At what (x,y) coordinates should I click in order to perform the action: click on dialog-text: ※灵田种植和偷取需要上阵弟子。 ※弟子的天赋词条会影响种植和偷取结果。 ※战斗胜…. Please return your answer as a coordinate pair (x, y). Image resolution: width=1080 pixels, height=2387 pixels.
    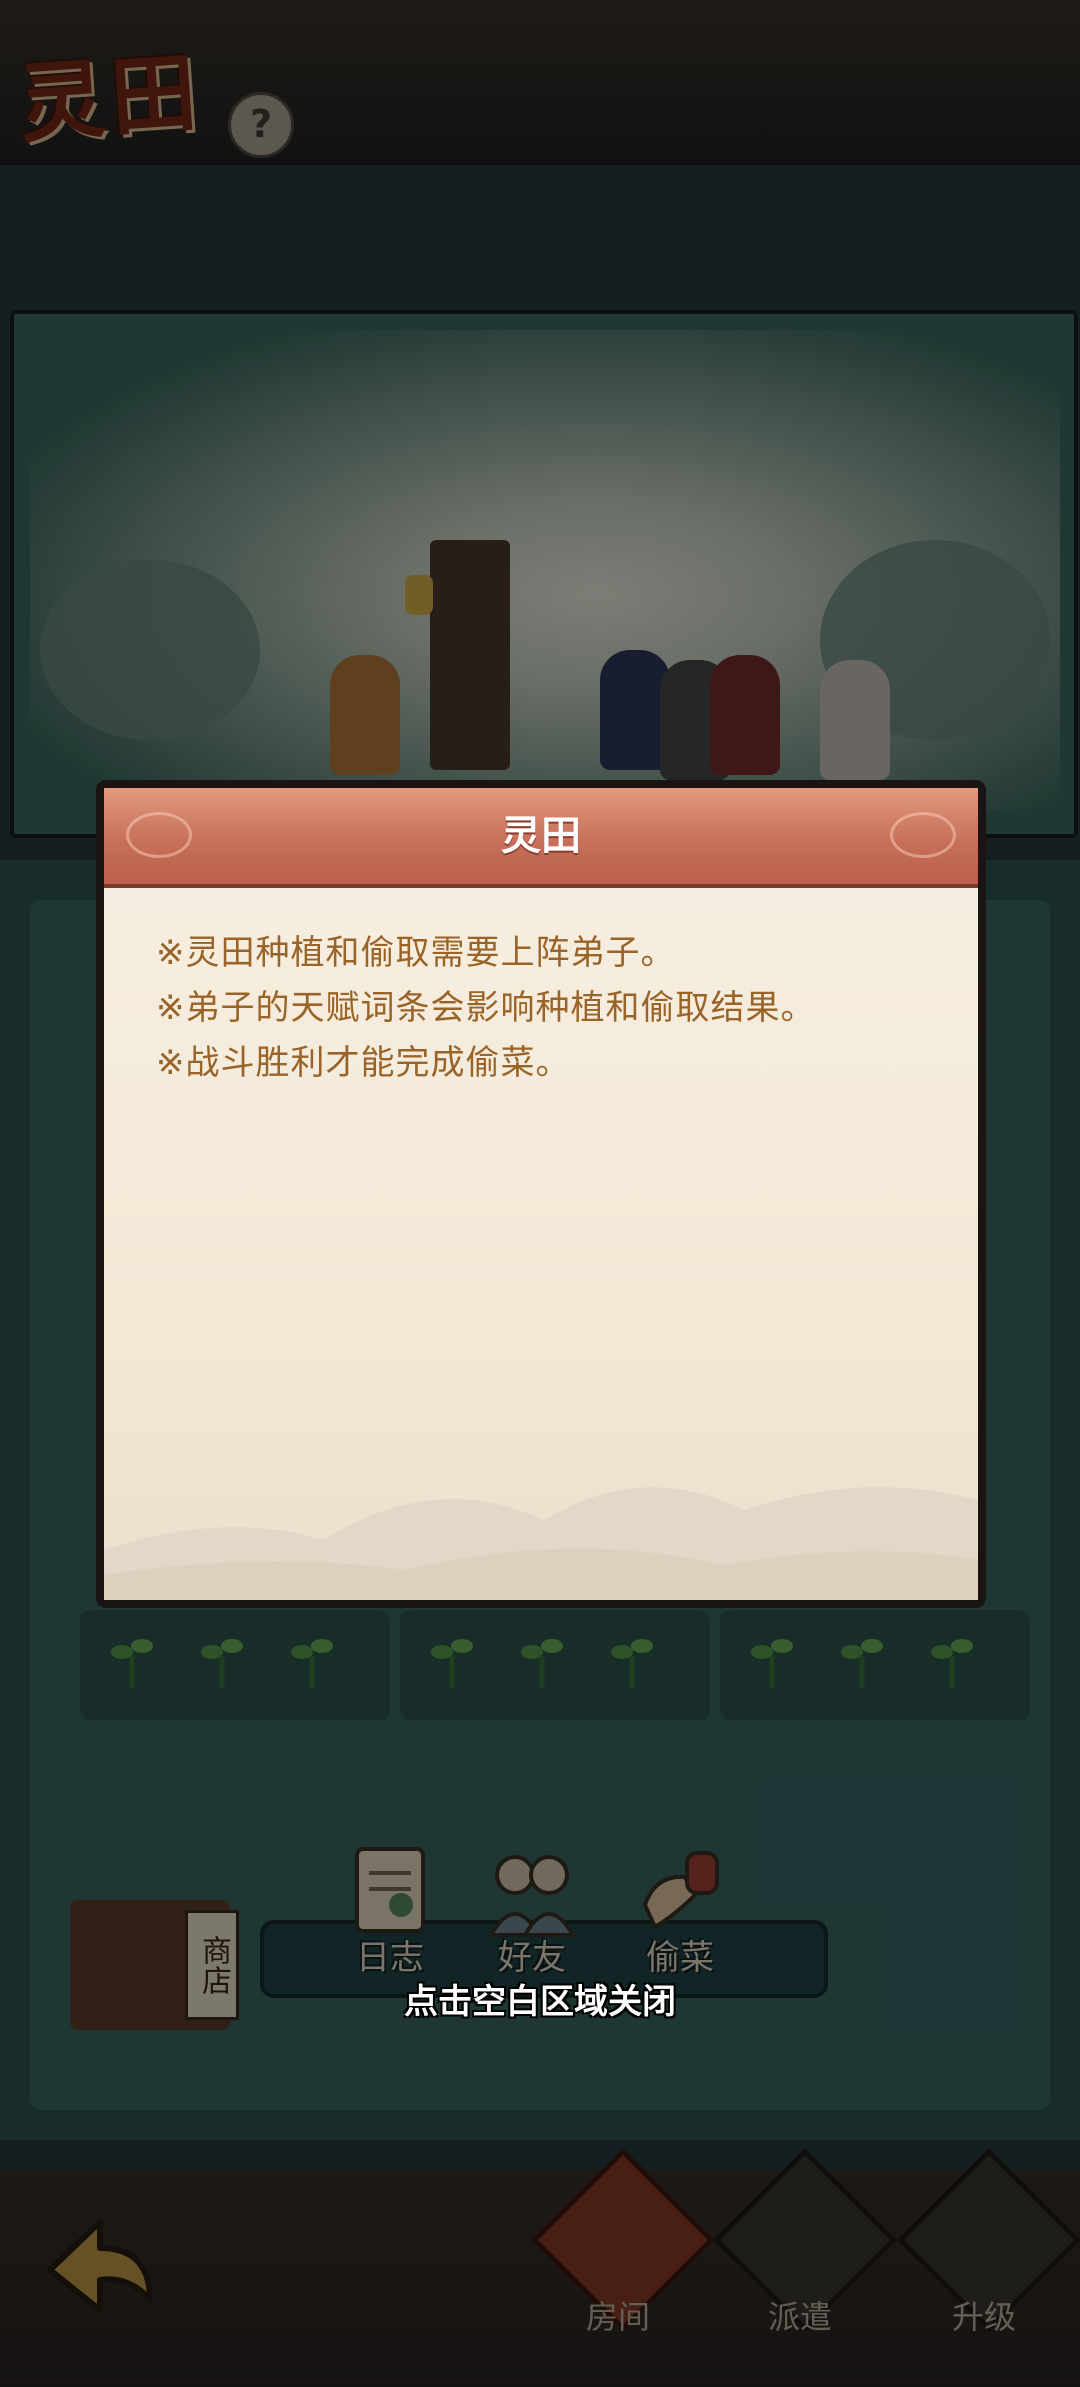
    Looking at the image, I should click on (556, 1008).